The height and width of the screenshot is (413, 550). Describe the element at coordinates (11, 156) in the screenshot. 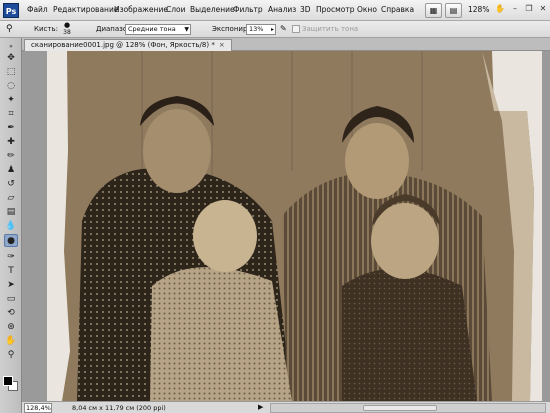

I see `brush-tool-icon: ✏` at that location.